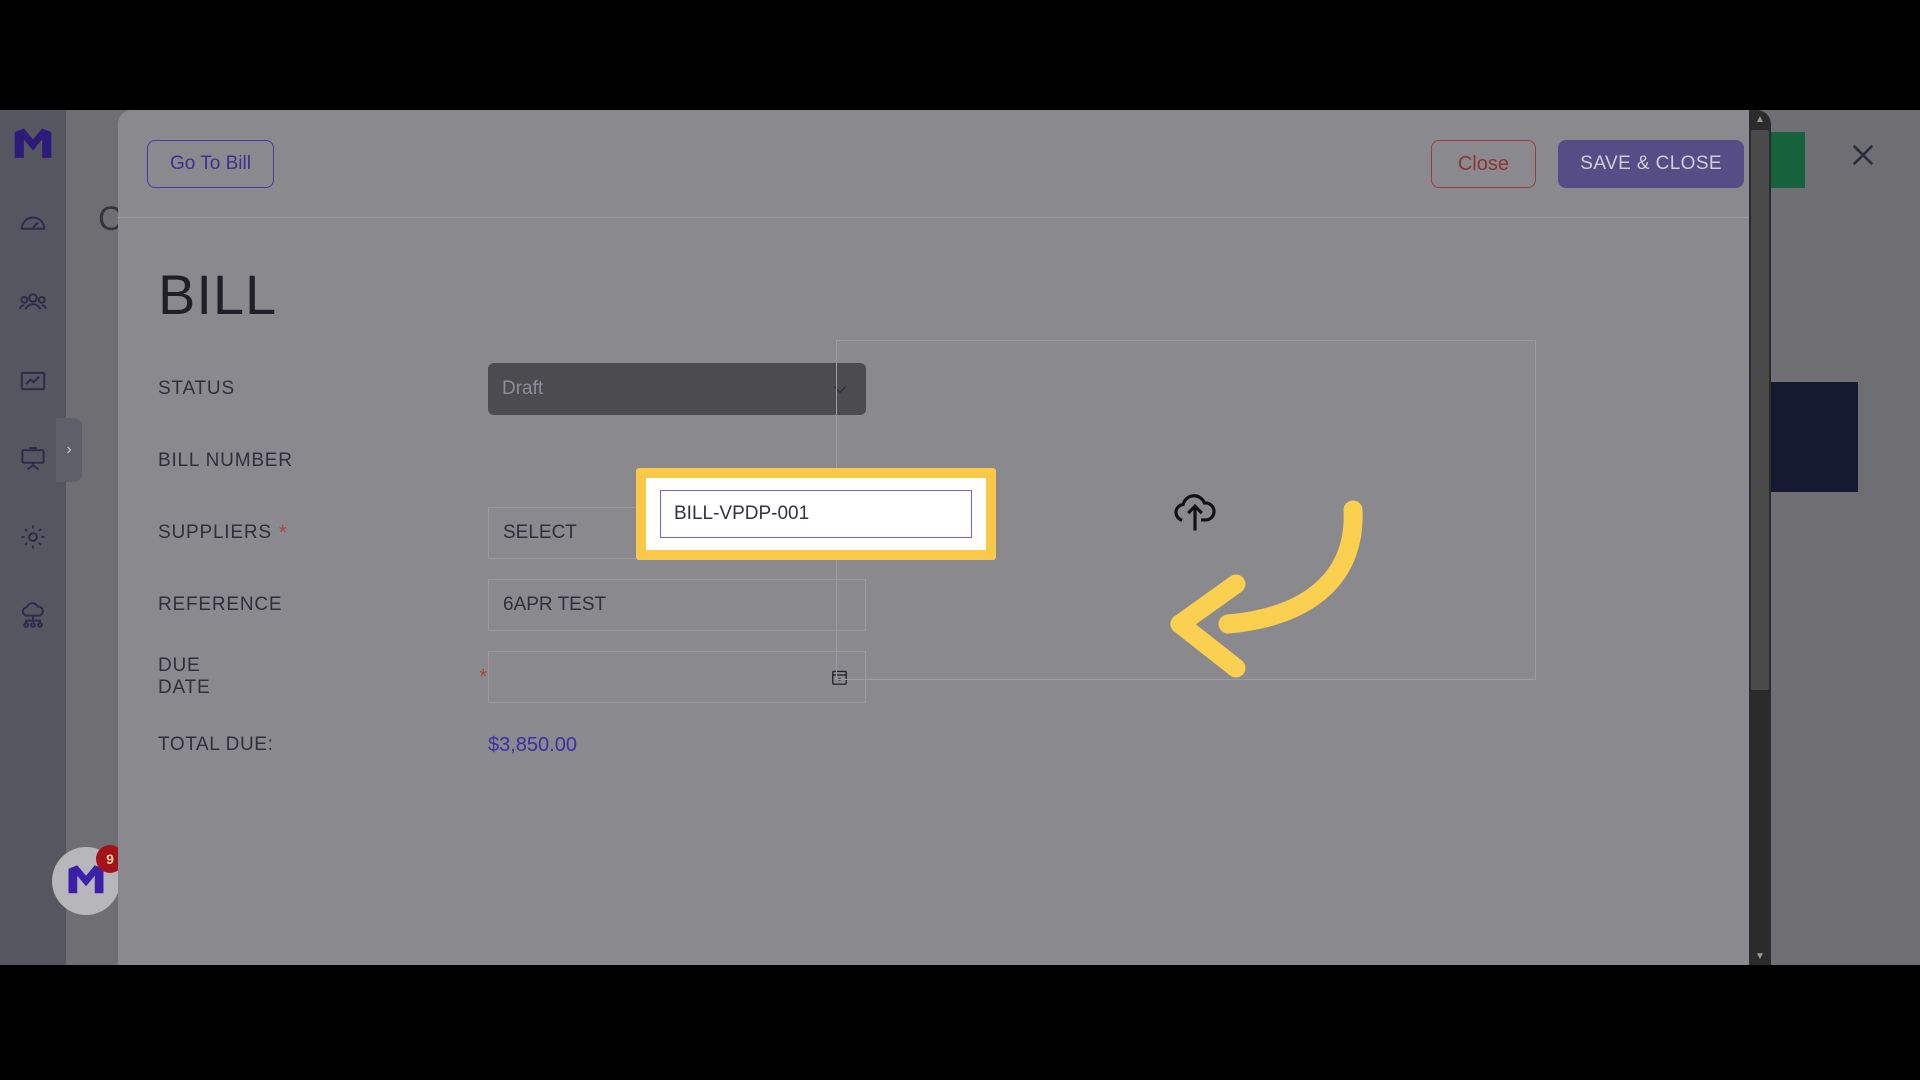 This screenshot has width=1920, height=1080. What do you see at coordinates (960, 55) in the screenshot?
I see `letterbox-top` at bounding box center [960, 55].